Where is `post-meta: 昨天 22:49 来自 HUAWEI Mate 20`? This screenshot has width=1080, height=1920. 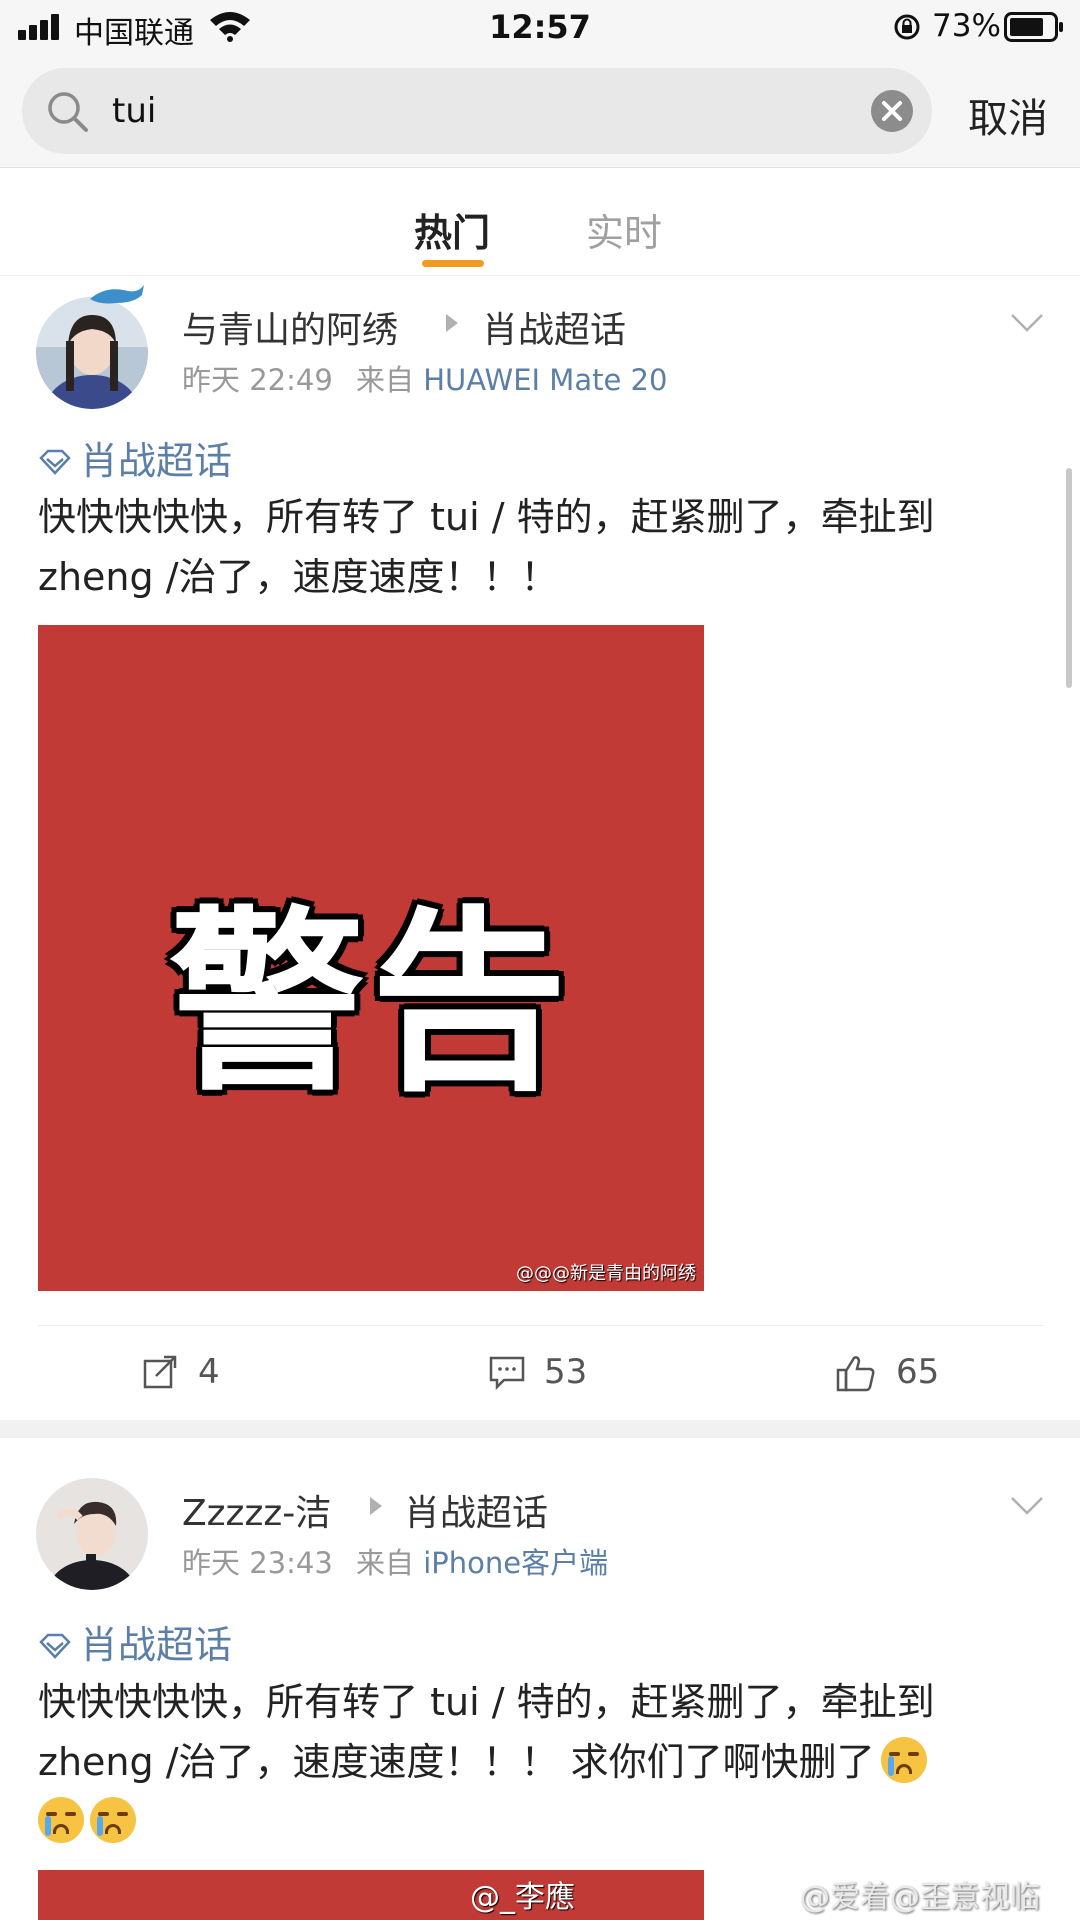
post-meta: 昨天 22:49 来自 HUAWEI Mate 20 is located at coordinates (424, 378).